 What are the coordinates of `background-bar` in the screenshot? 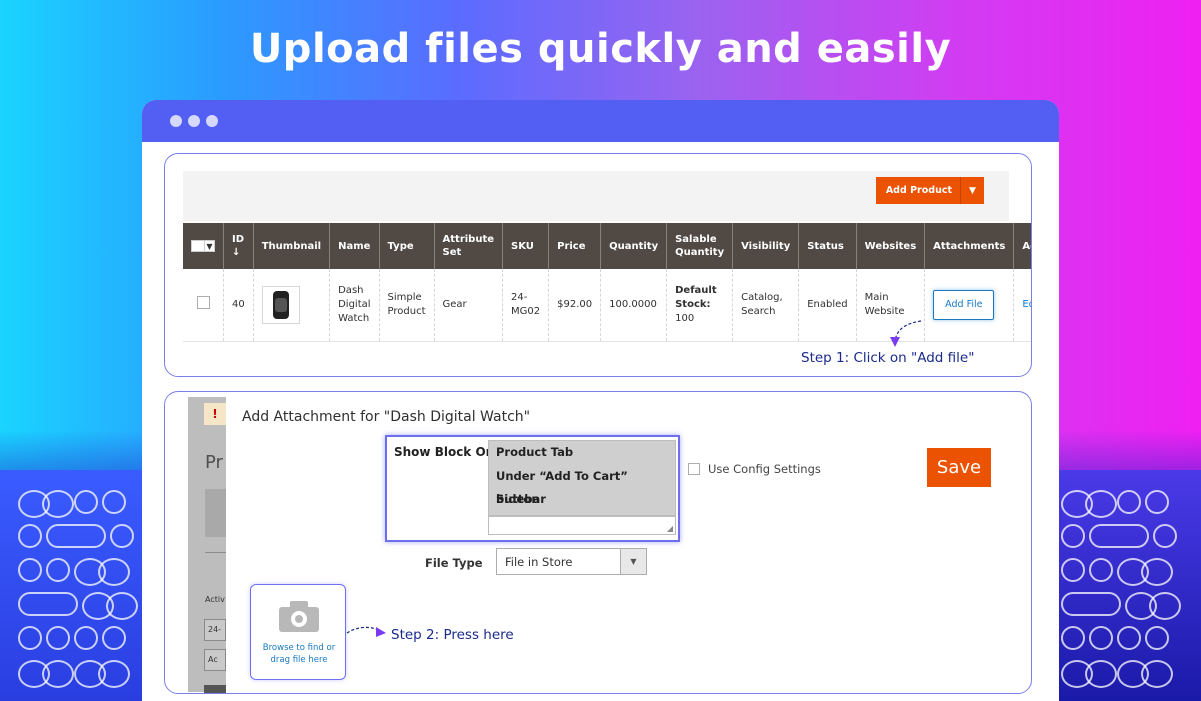 It's located at (215, 689).